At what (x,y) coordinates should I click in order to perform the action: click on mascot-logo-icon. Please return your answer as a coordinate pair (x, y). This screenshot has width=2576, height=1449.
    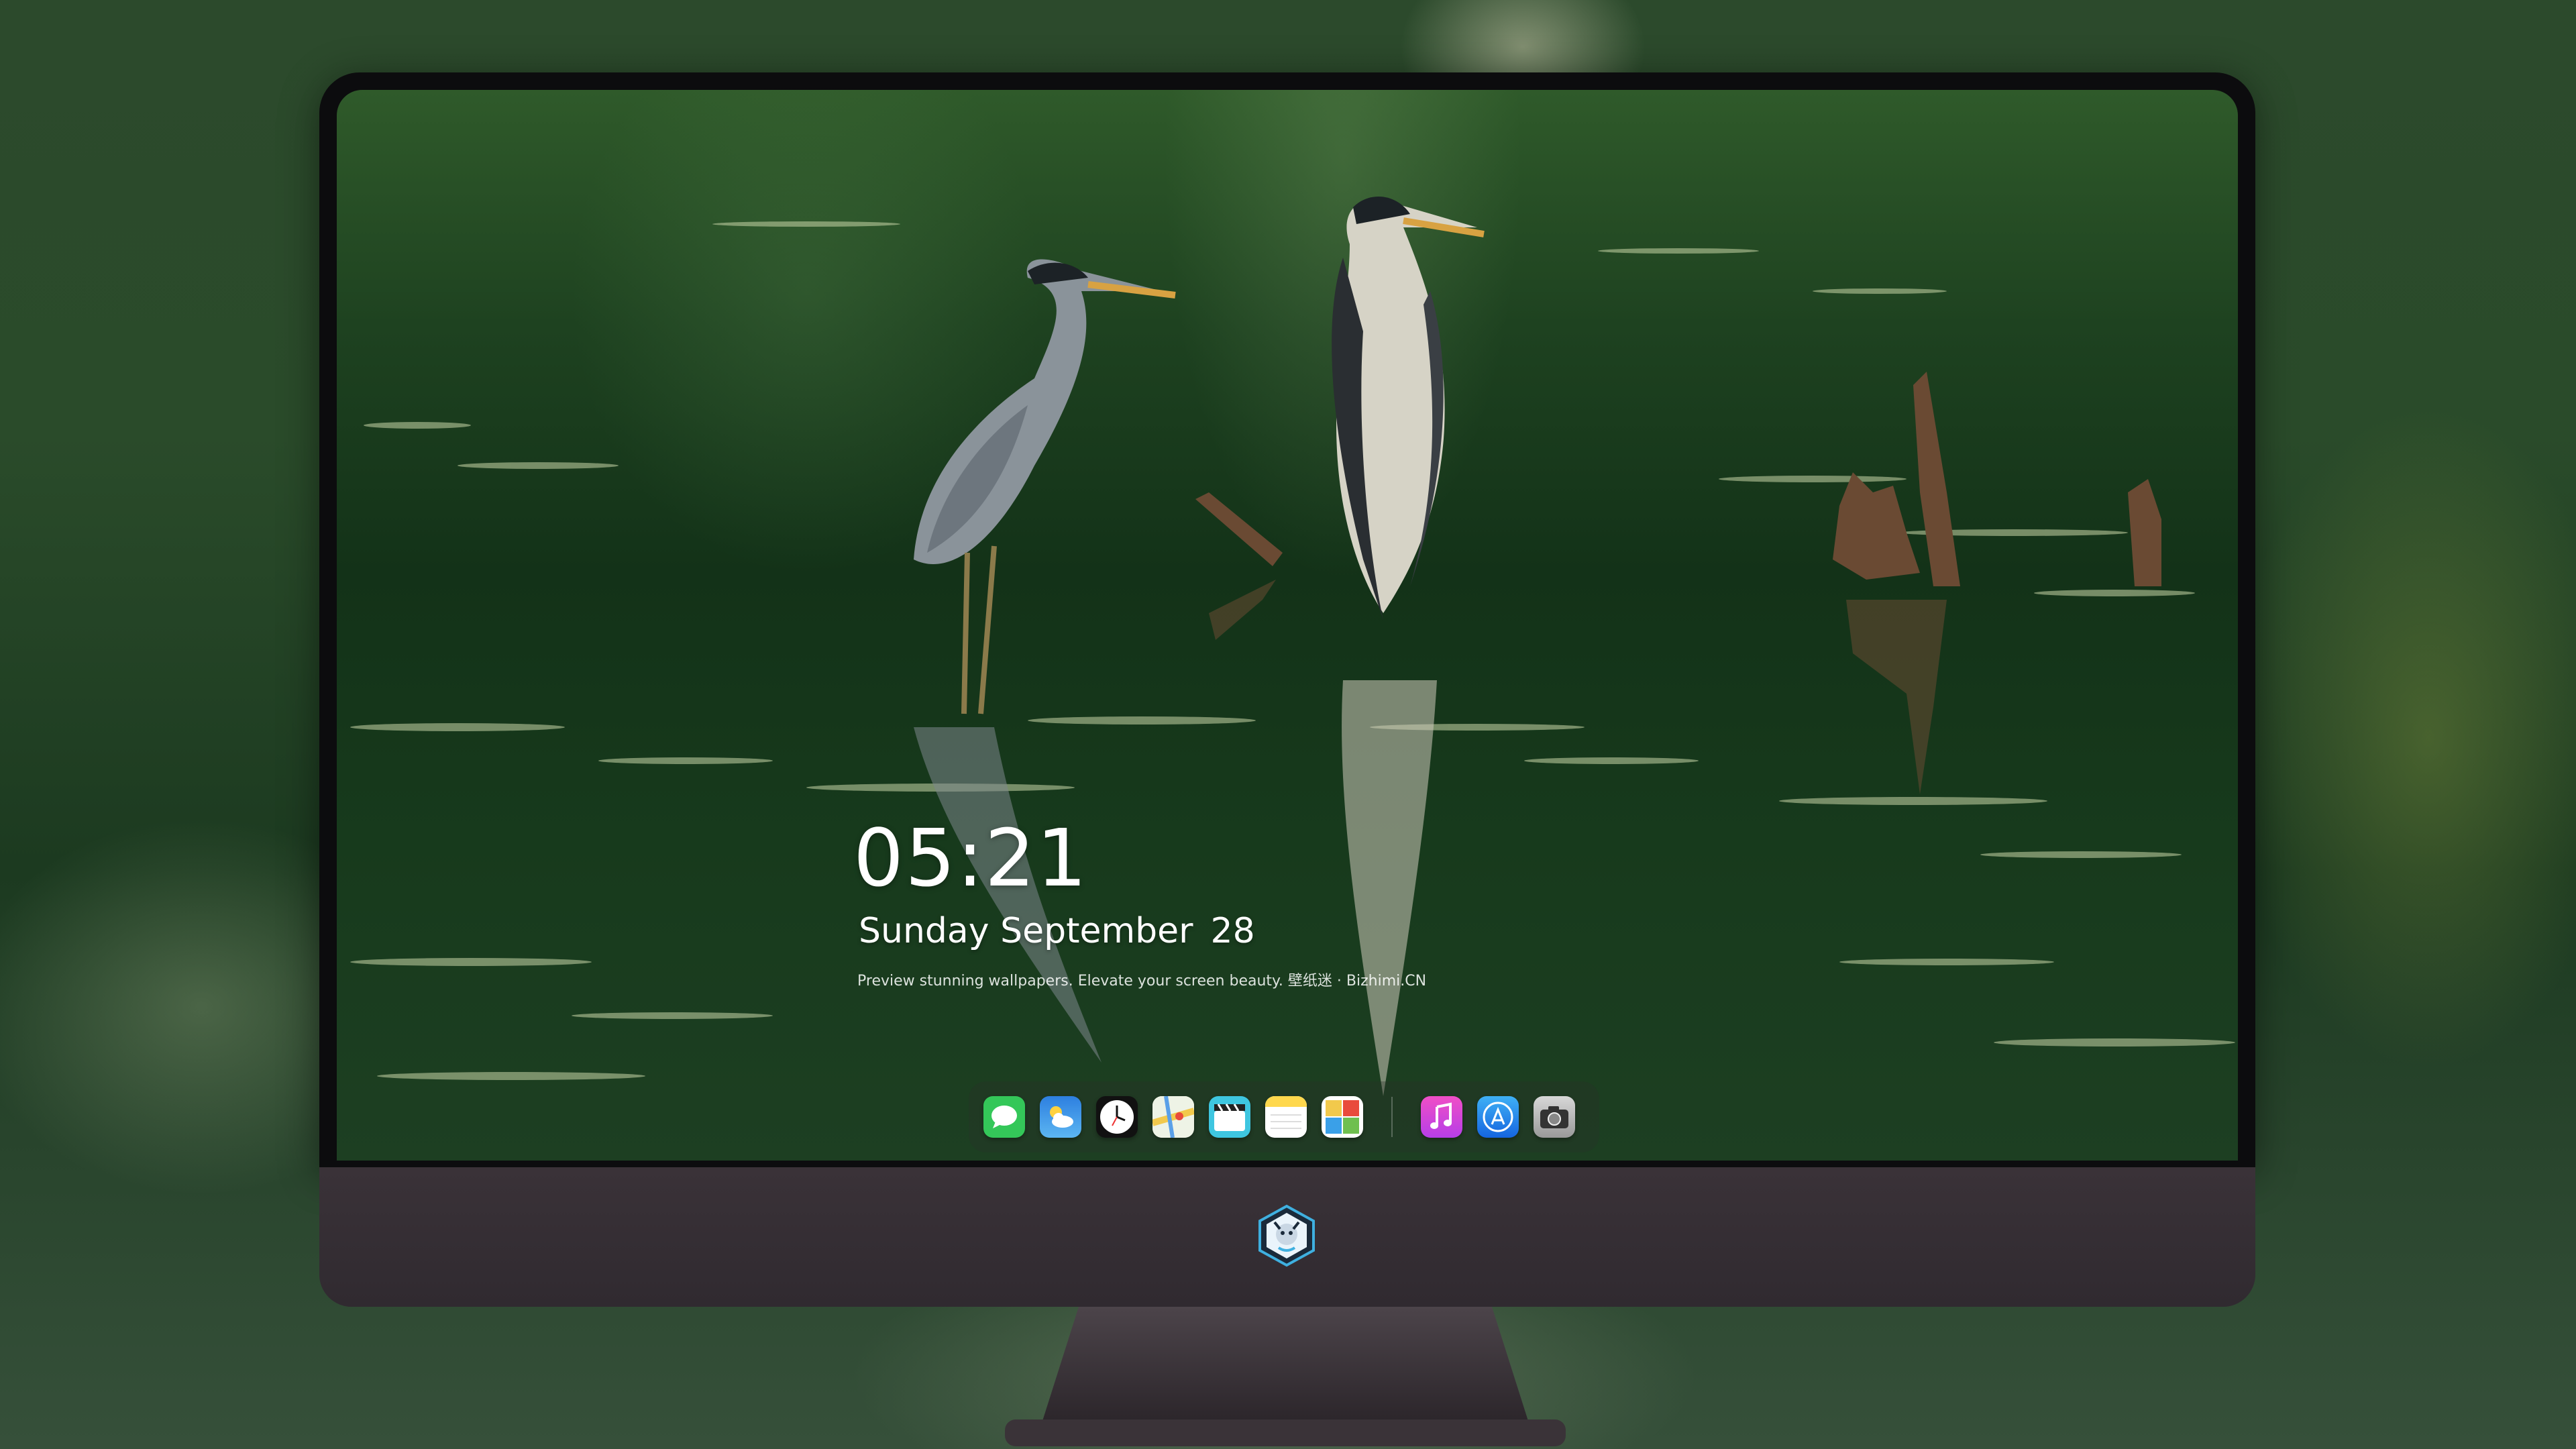
    Looking at the image, I should click on (1286, 1235).